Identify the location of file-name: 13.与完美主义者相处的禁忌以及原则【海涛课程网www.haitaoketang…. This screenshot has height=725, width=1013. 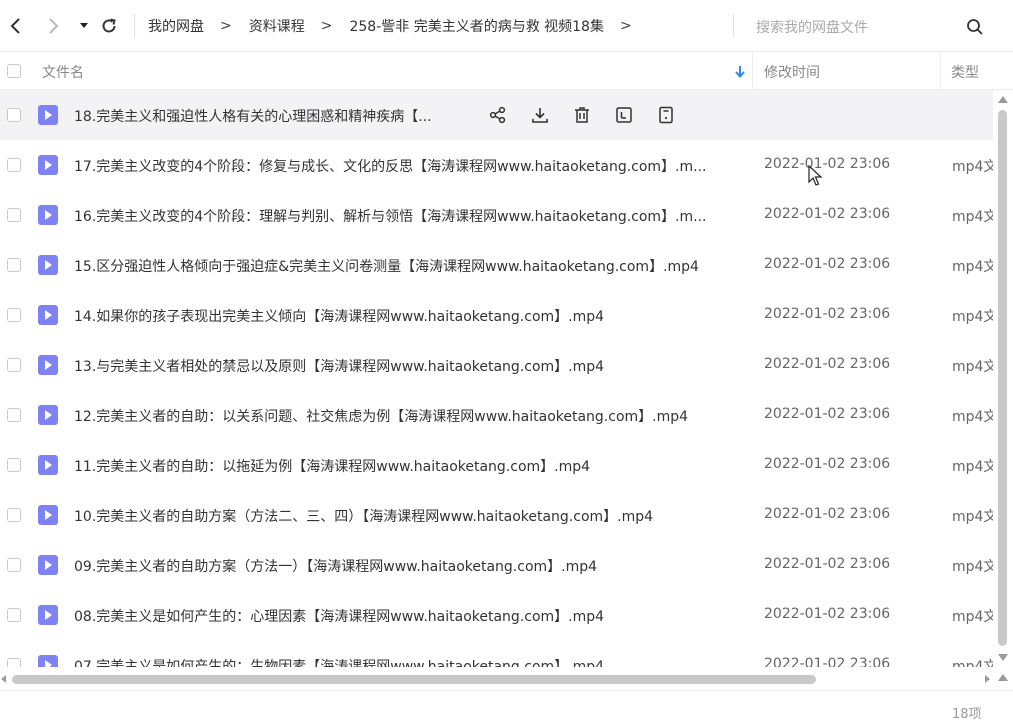
(339, 366).